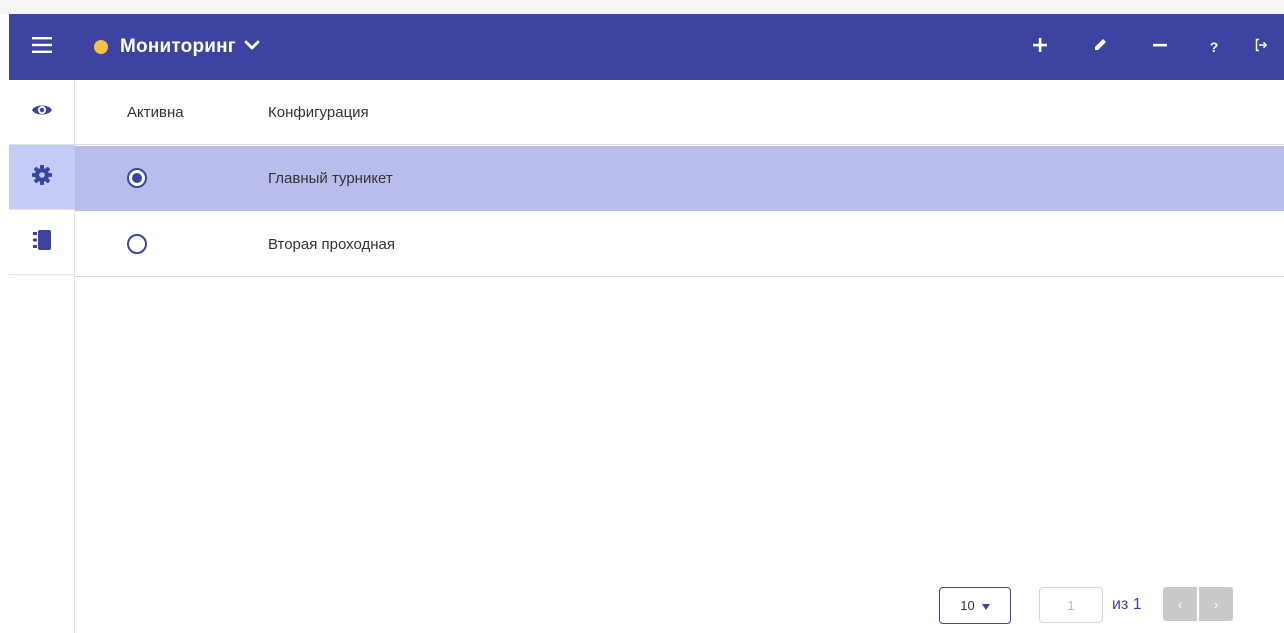  Describe the element at coordinates (646, 47) in the screenshot. I see `app-header: Мониторинг ?` at that location.